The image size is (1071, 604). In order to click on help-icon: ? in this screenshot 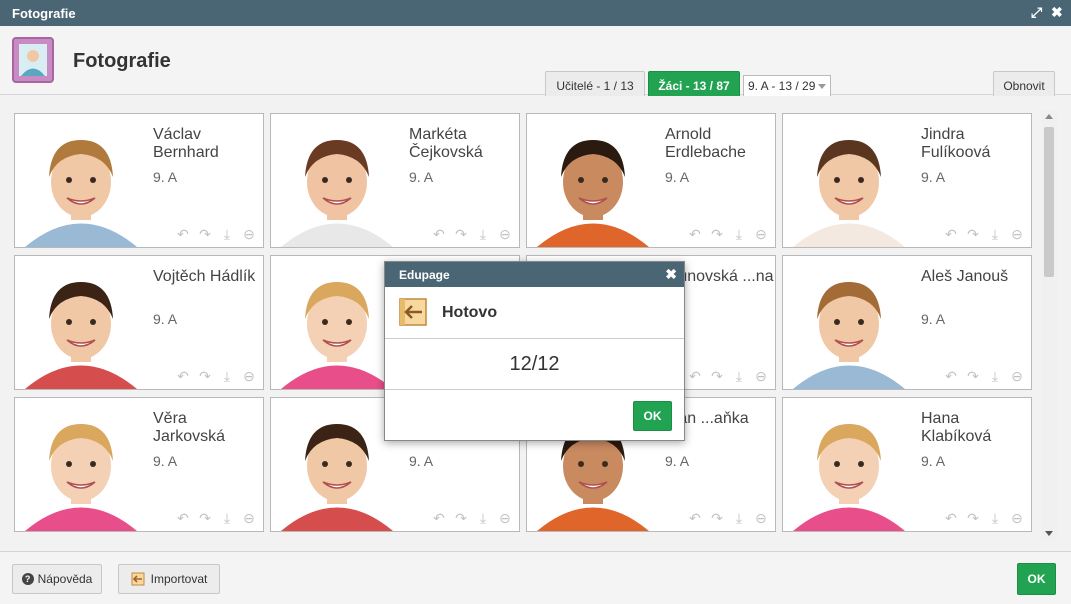, I will do `click(27, 579)`.